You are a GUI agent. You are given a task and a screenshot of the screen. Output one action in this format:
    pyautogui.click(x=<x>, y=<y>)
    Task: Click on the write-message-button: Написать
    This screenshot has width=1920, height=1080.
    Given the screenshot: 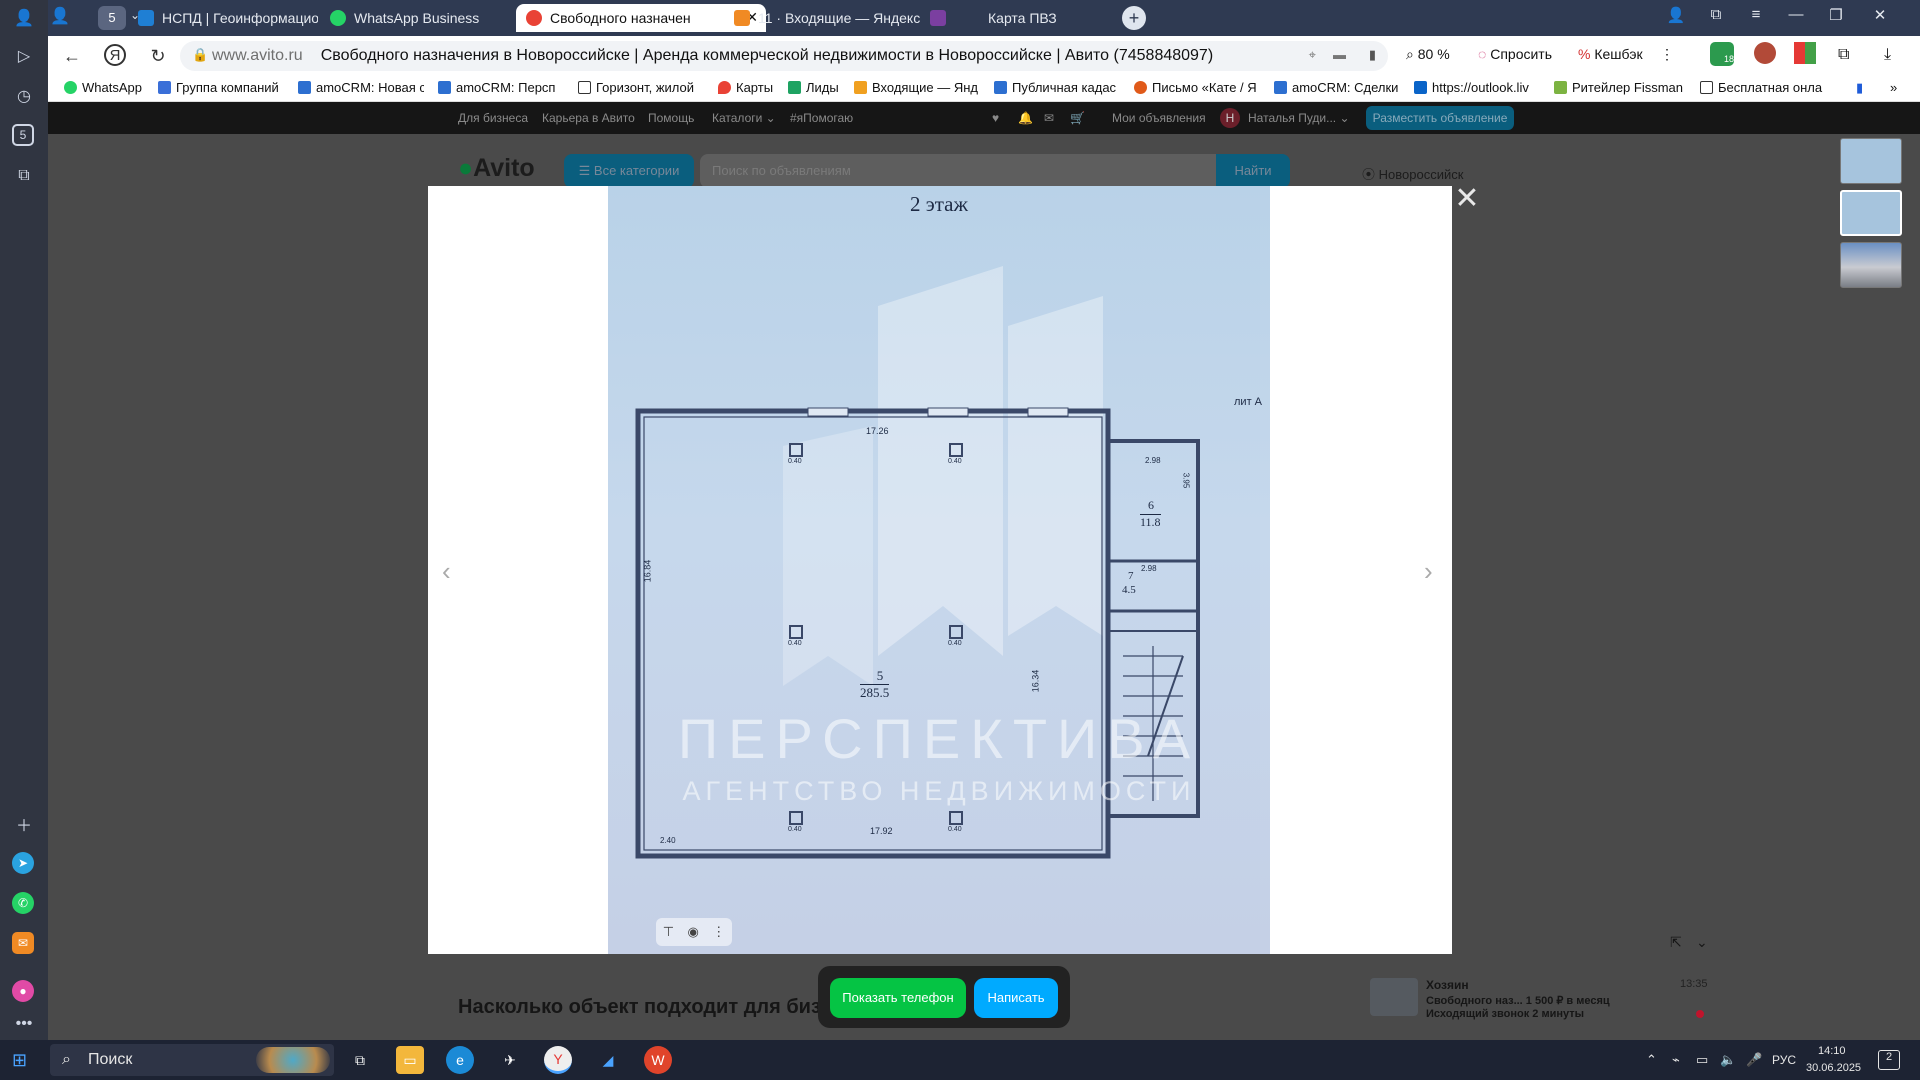 What is the action you would take?
    pyautogui.click(x=1016, y=998)
    